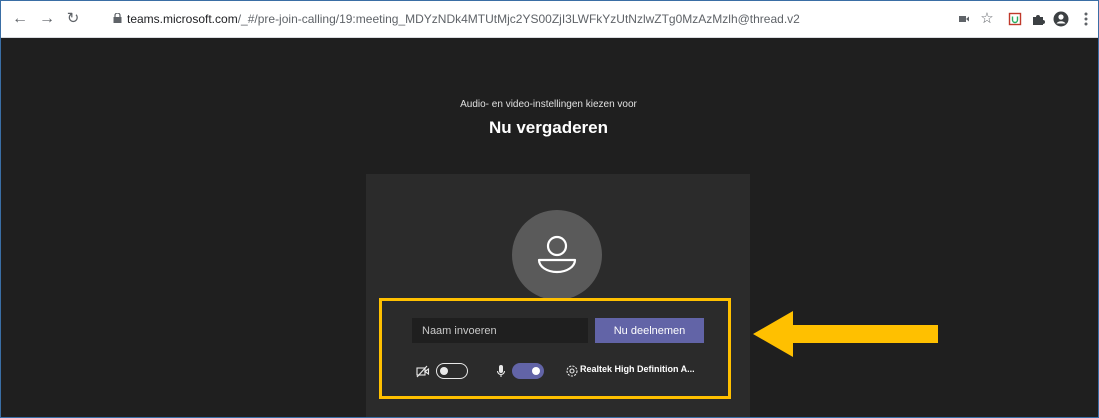 This screenshot has height=418, width=1099. What do you see at coordinates (20, 19) in the screenshot?
I see `back-icon: ←` at bounding box center [20, 19].